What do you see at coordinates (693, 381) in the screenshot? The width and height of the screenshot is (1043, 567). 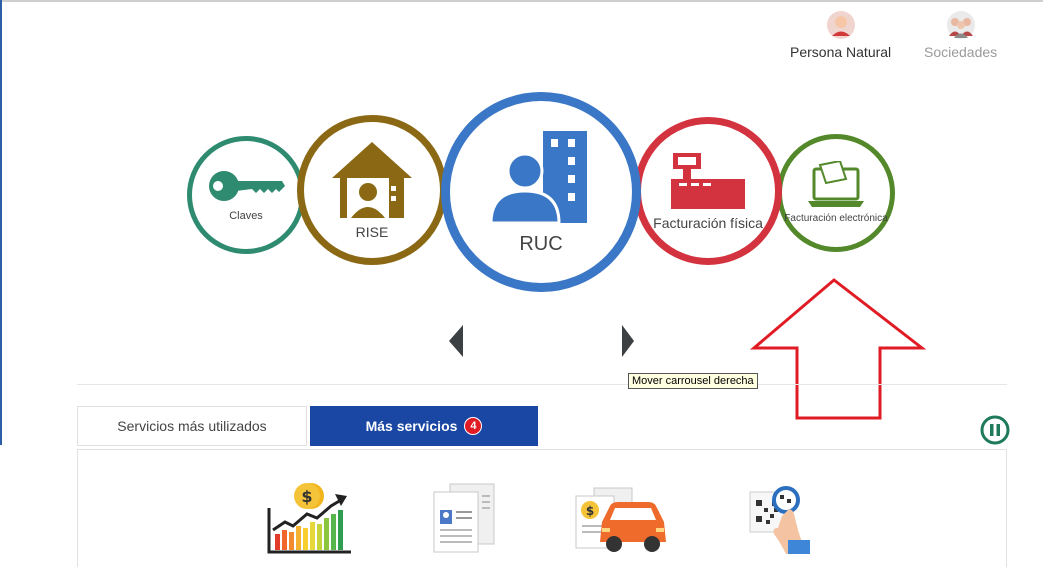 I see `next-tooltip: Mover carrousel derecha` at bounding box center [693, 381].